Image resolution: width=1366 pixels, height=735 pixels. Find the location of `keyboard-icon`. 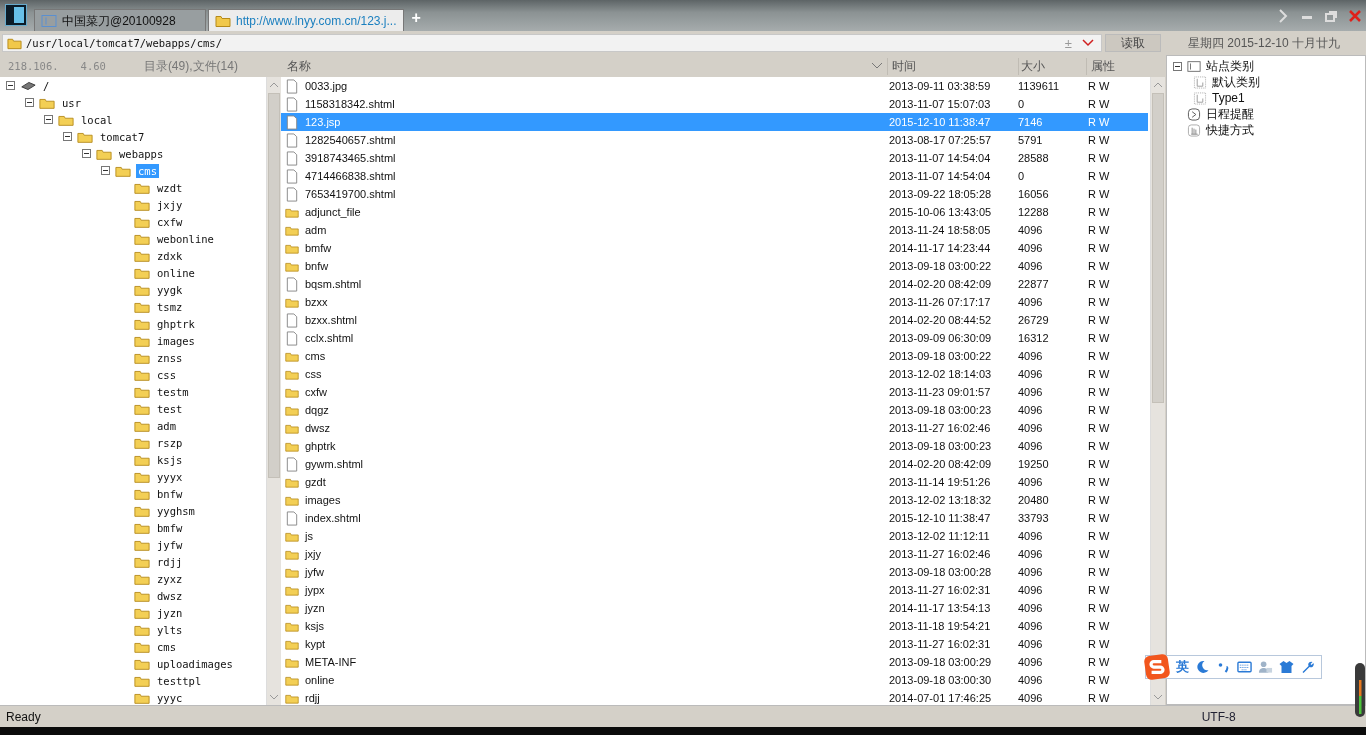

keyboard-icon is located at coordinates (1244, 667).